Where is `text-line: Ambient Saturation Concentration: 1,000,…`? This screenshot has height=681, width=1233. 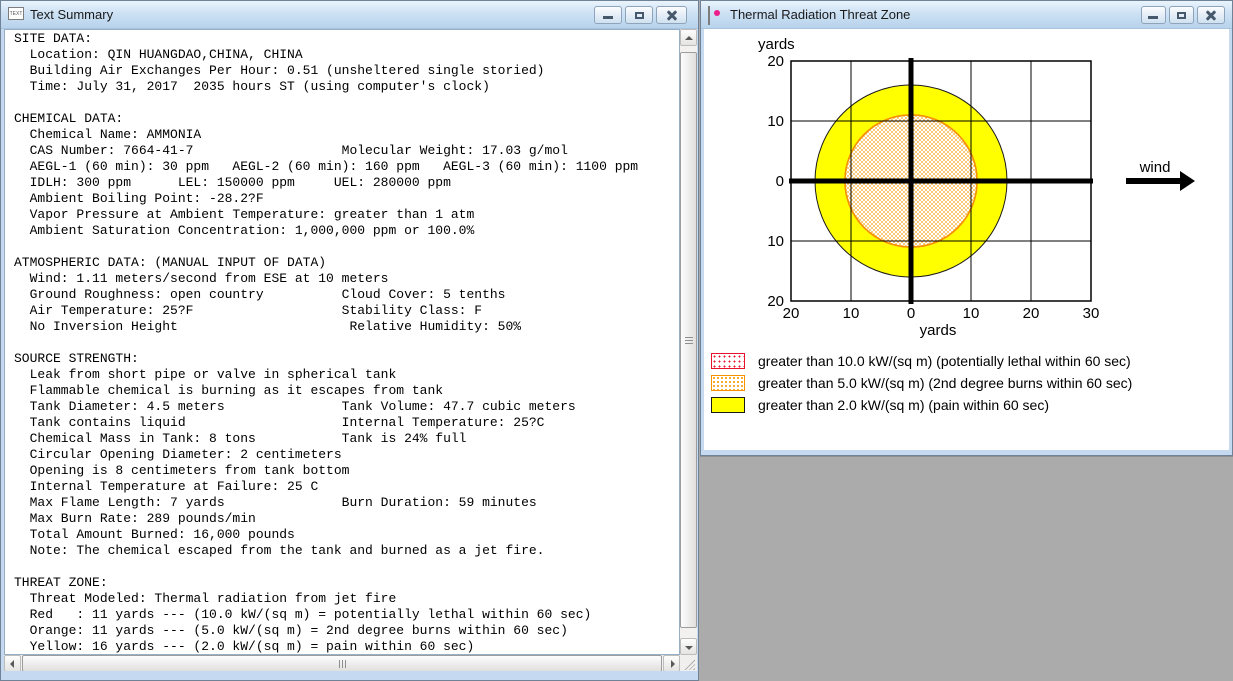
text-line: Ambient Saturation Concentration: 1,000,… is located at coordinates (244, 230).